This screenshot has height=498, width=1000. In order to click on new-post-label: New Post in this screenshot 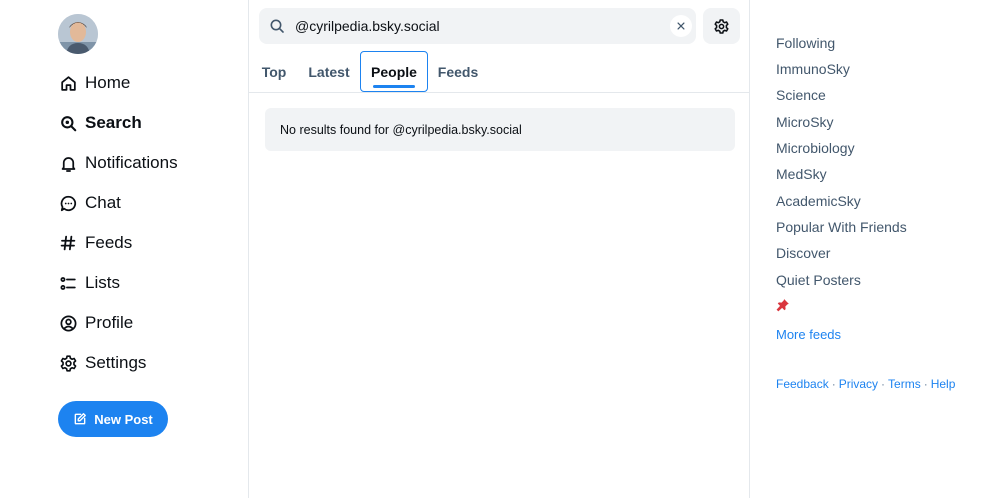, I will do `click(123, 419)`.